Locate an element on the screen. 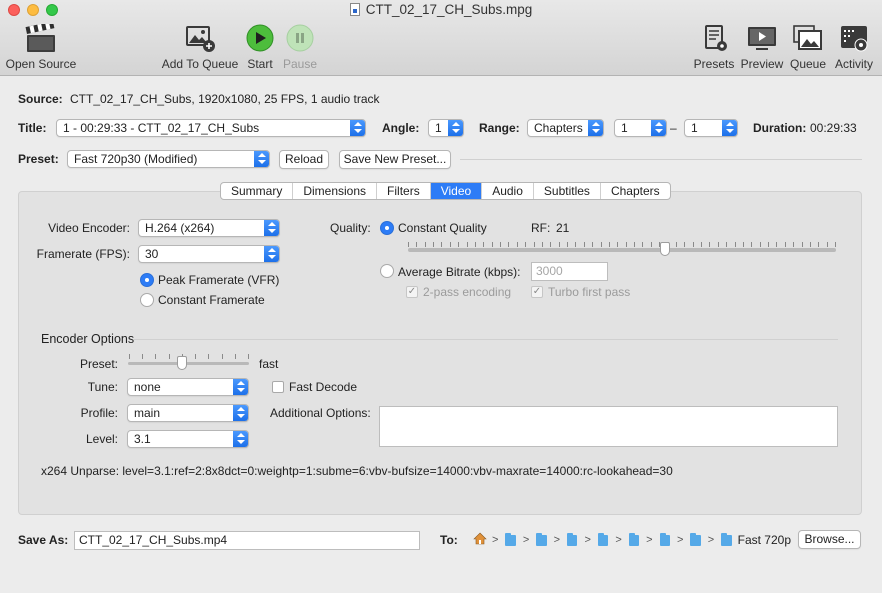 The image size is (882, 593). range-start-popup: 1 is located at coordinates (640, 128).